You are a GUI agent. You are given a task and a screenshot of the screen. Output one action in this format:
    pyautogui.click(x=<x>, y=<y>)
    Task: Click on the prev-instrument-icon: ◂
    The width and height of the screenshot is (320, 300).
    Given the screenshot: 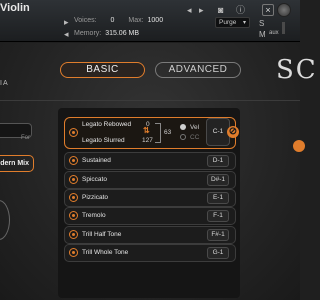 What is the action you would take?
    pyautogui.click(x=189, y=10)
    